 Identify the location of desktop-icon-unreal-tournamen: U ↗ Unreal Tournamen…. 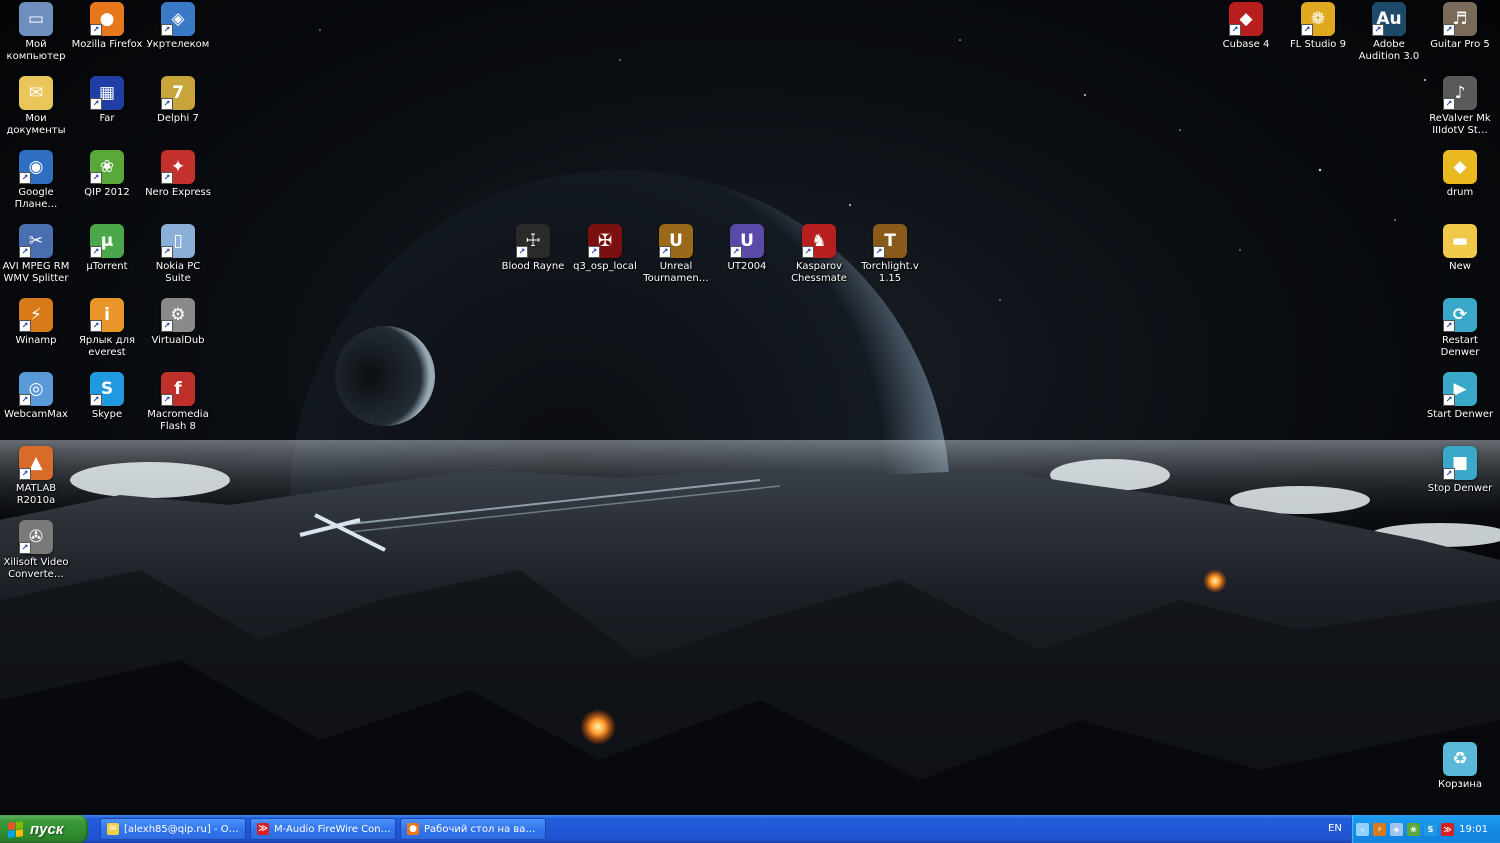
(676, 259).